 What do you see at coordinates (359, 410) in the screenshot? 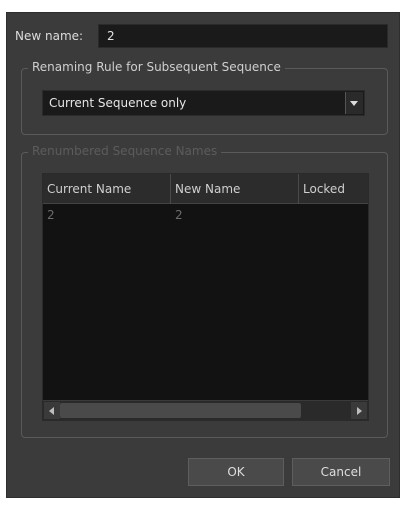
I see `arrow-right-icon` at bounding box center [359, 410].